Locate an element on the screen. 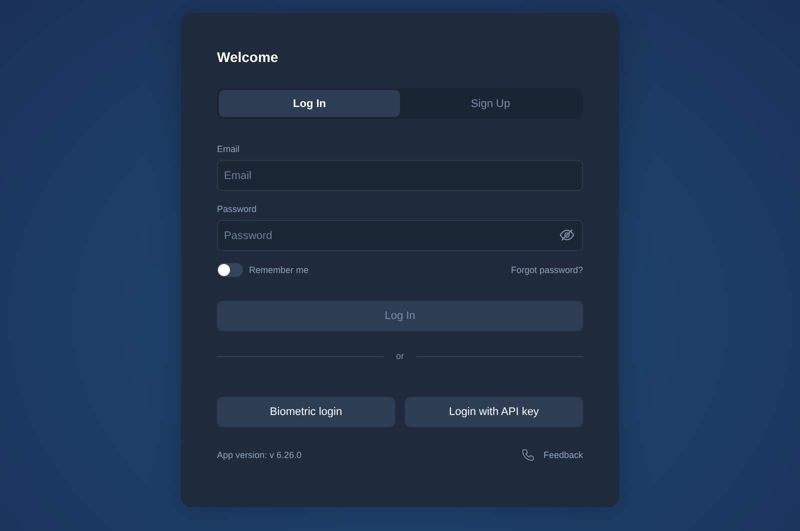 The image size is (800, 531). phone-icon is located at coordinates (528, 455).